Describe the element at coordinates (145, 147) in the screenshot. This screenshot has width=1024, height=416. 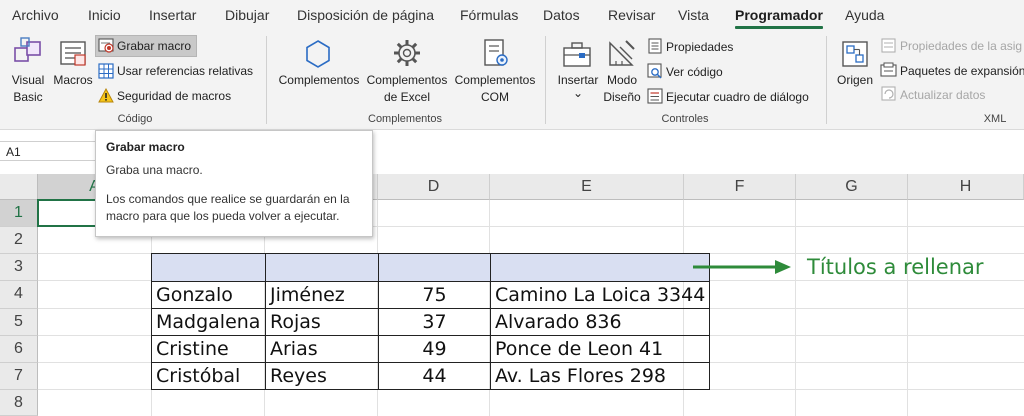
I see `tooltip-title: Grabar macro` at that location.